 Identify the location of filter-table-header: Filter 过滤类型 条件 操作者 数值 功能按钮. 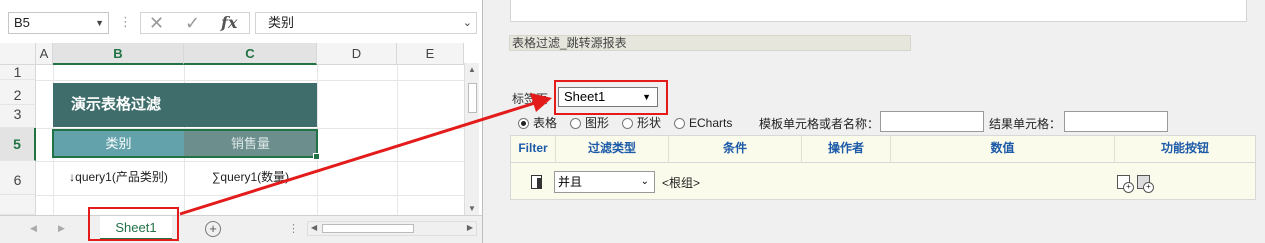
(883, 149).